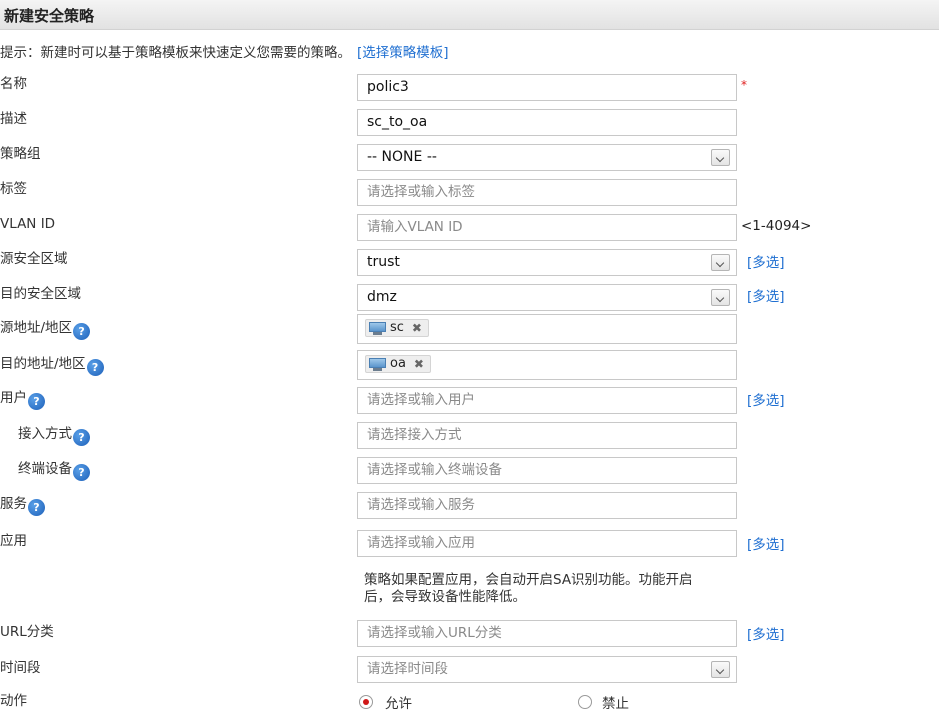 This screenshot has width=939, height=712. Describe the element at coordinates (766, 543) in the screenshot. I see `application-multi-link: [多选]` at that location.